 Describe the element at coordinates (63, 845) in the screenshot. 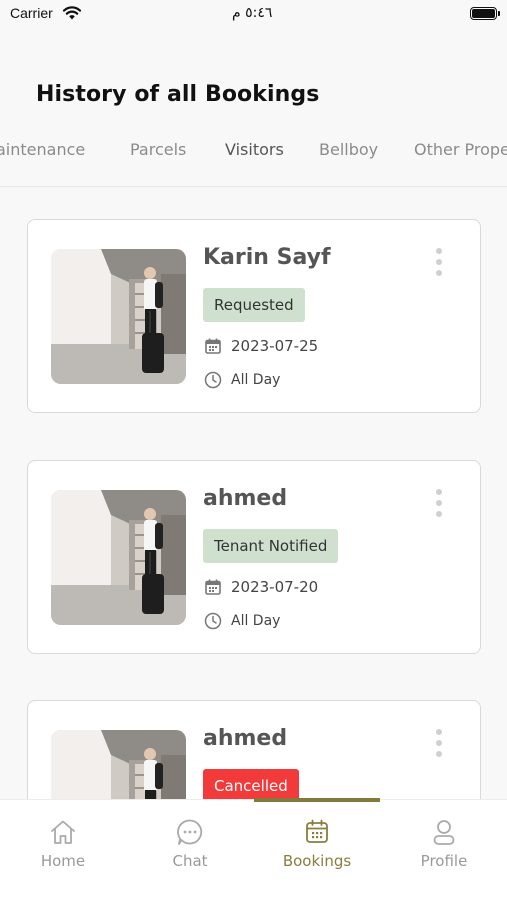

I see `nav-home: Home` at that location.